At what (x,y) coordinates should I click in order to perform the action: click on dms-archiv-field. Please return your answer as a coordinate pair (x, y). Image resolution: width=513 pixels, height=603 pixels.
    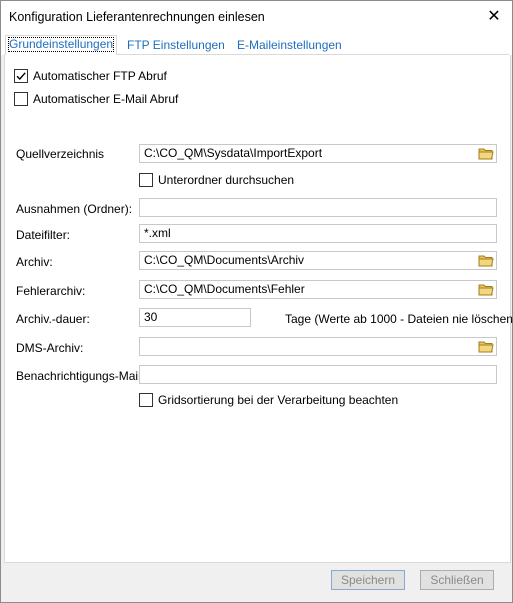
    Looking at the image, I should click on (318, 346).